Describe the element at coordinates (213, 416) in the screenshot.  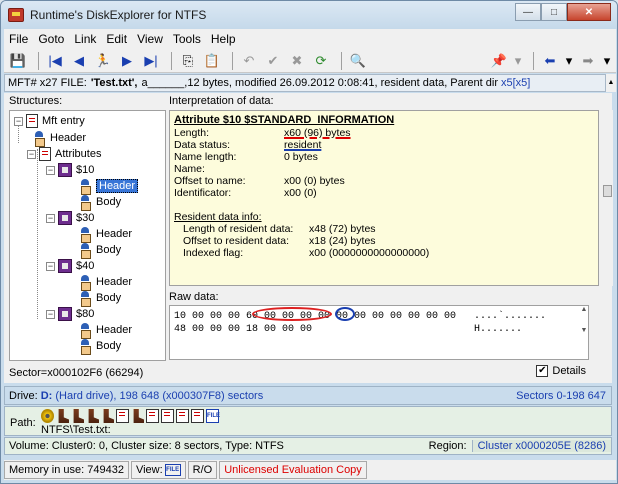
I see `file-icon: FILE` at that location.